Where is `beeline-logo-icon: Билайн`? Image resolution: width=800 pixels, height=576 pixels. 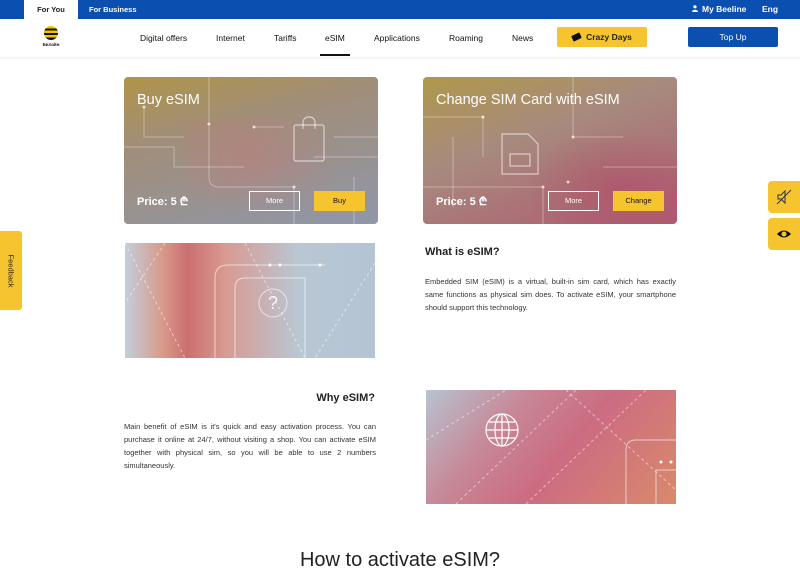
beeline-logo-icon: Билайн is located at coordinates (51, 38).